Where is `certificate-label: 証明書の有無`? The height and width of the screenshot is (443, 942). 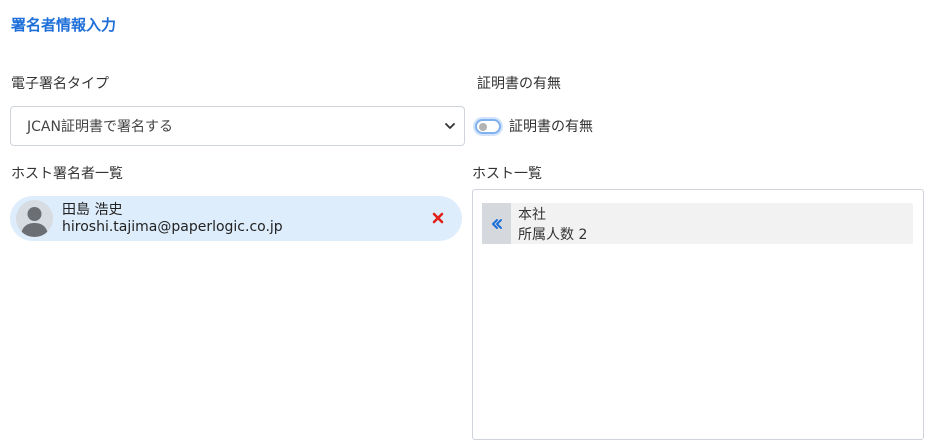
certificate-label: 証明書の有無 is located at coordinates (519, 84).